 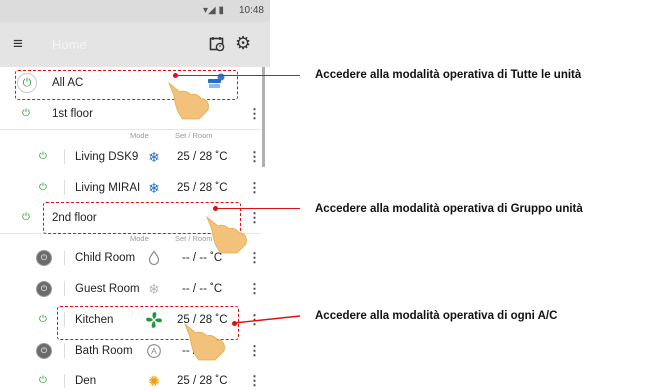 I want to click on unit-row-living-dsk9: ⏻ Living DSK9 ❄ 25 / 28 ˚C ⋮, so click(x=131, y=157).